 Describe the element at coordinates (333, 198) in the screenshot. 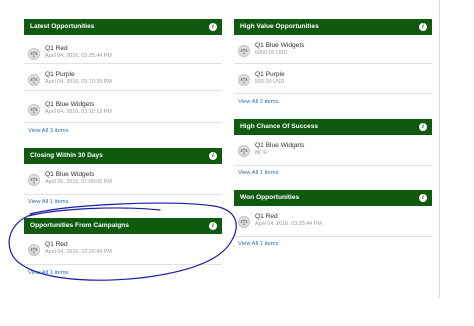

I see `panel-header: Won Opportunities i` at that location.